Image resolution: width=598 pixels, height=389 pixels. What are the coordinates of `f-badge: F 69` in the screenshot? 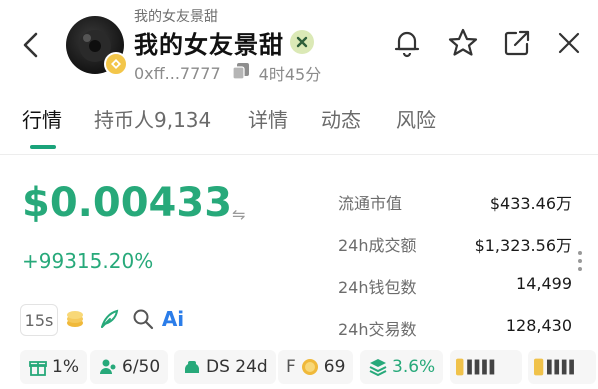 It's located at (316, 367).